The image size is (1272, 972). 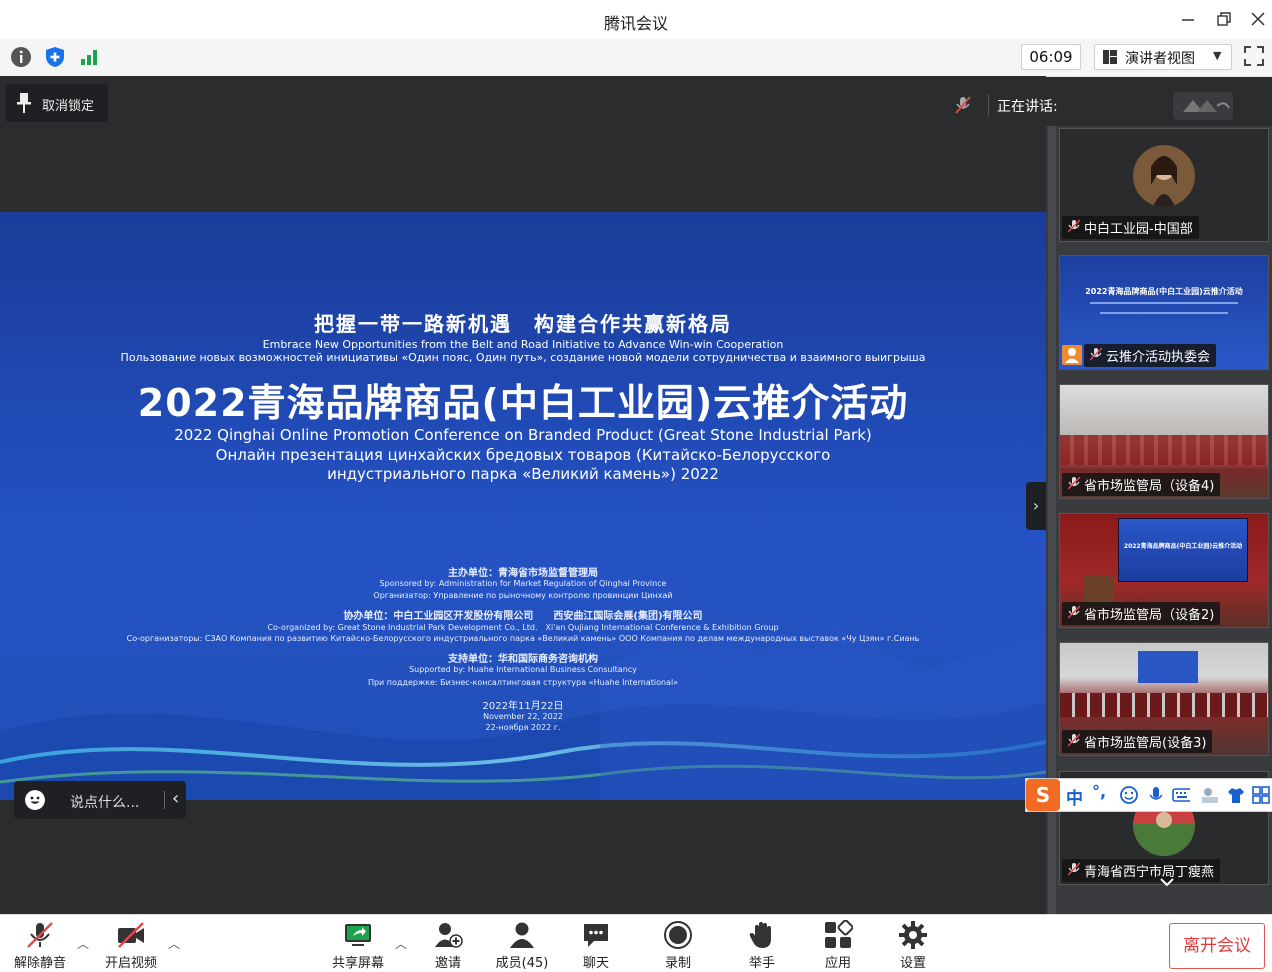 I want to click on participant-tile: 2022青海品牌商品(中白工业园)云推介活动 省市场监管局（设备2), so click(x=1164, y=570).